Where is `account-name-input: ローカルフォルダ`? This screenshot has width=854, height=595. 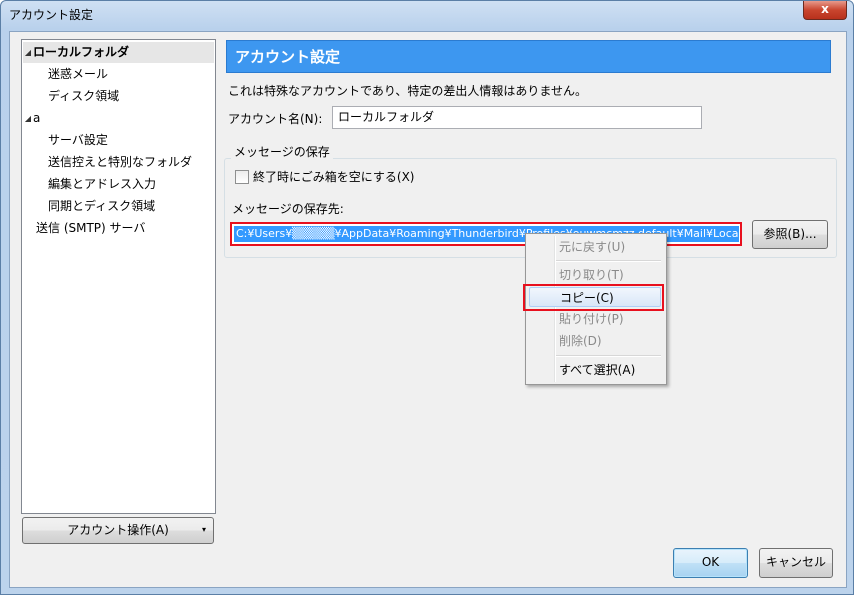 account-name-input: ローカルフォルダ is located at coordinates (517, 117).